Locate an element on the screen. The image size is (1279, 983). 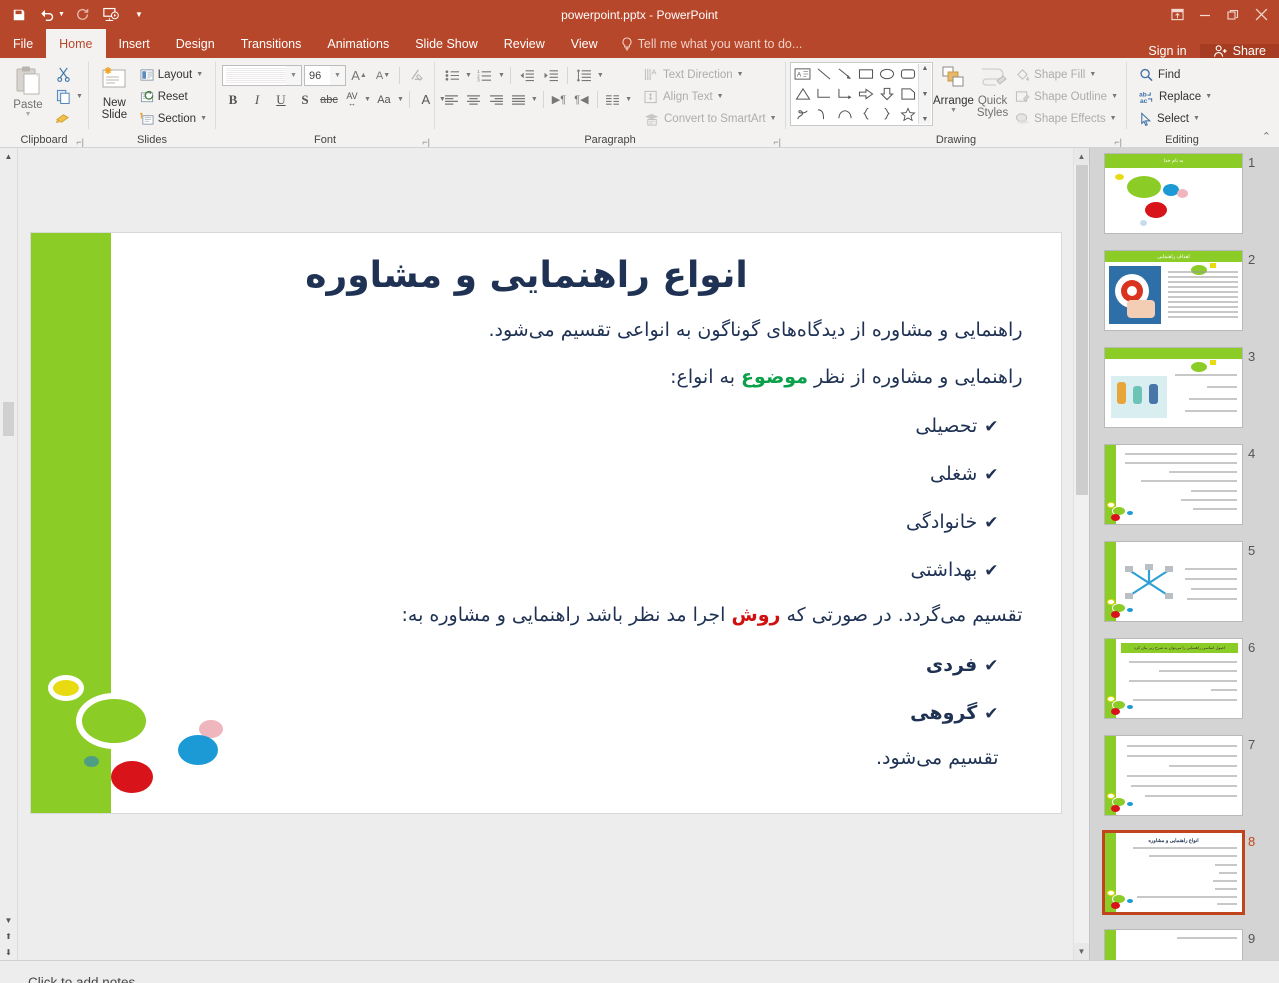
restore-icon is located at coordinates (1233, 15).